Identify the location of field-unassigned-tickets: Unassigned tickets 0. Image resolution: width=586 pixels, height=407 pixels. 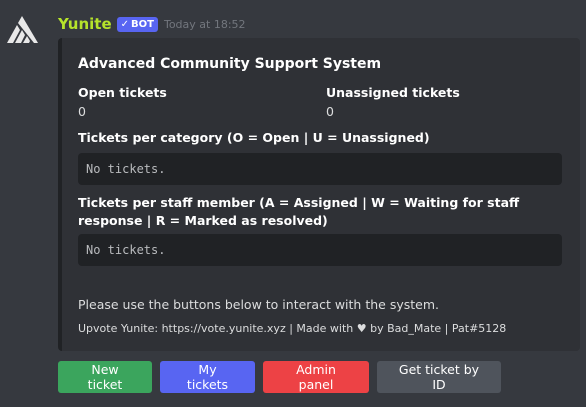
(393, 102).